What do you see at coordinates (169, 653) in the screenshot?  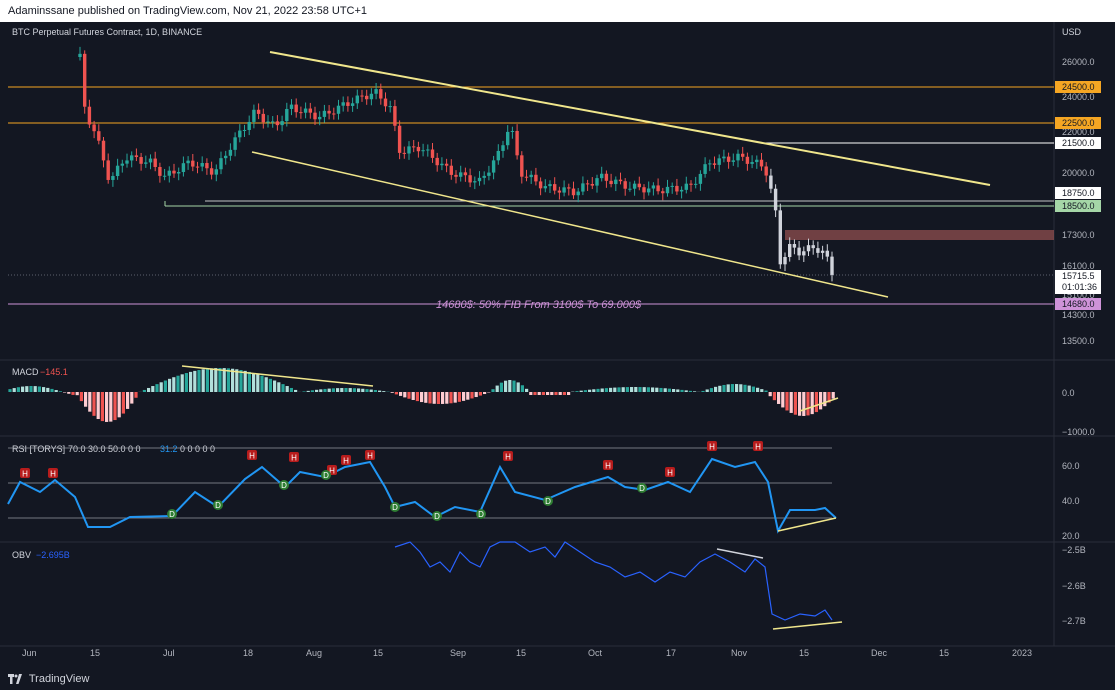 I see `time-tick: Jul` at bounding box center [169, 653].